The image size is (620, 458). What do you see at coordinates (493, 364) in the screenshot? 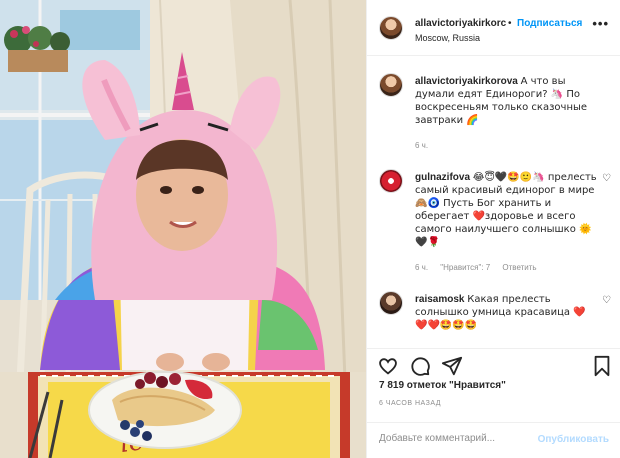
I see `post-actions-bar` at bounding box center [493, 364].